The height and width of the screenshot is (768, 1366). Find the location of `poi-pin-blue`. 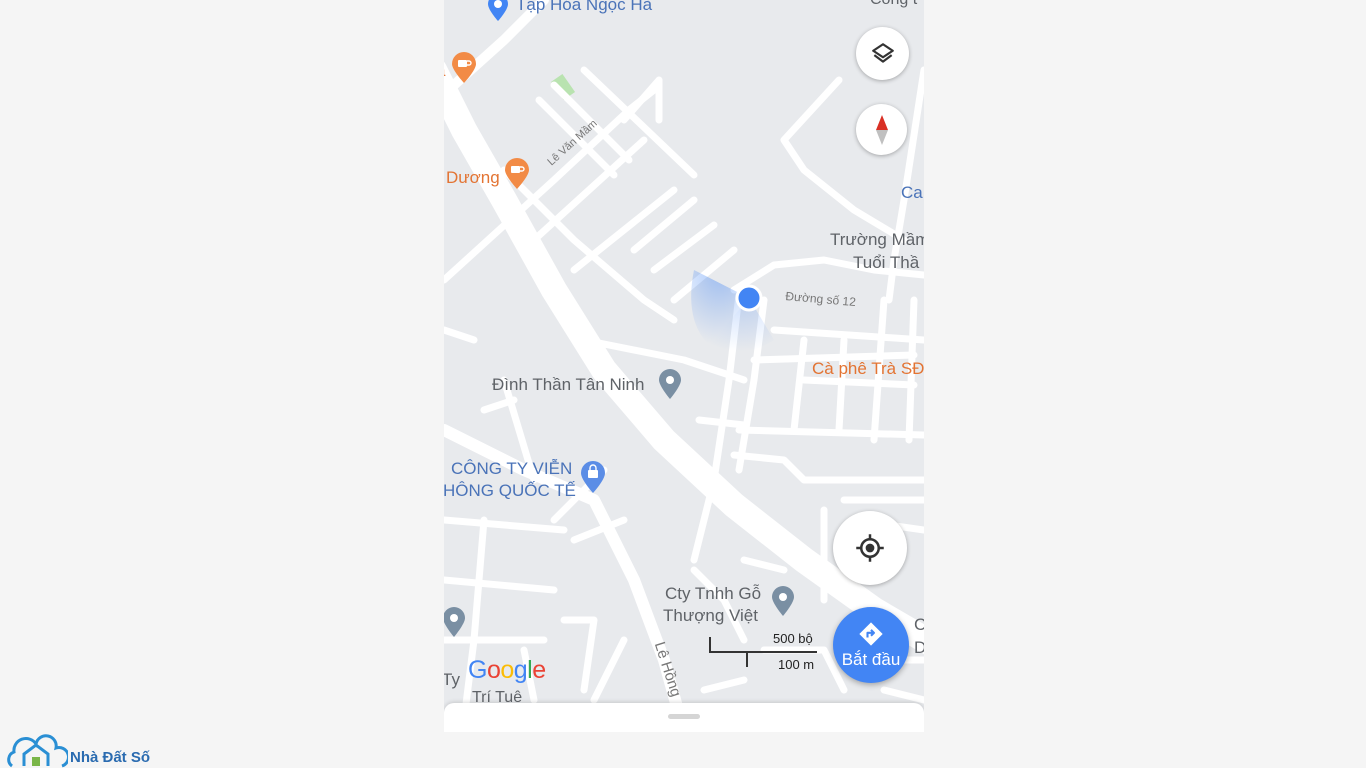

poi-pin-blue is located at coordinates (498, 11).